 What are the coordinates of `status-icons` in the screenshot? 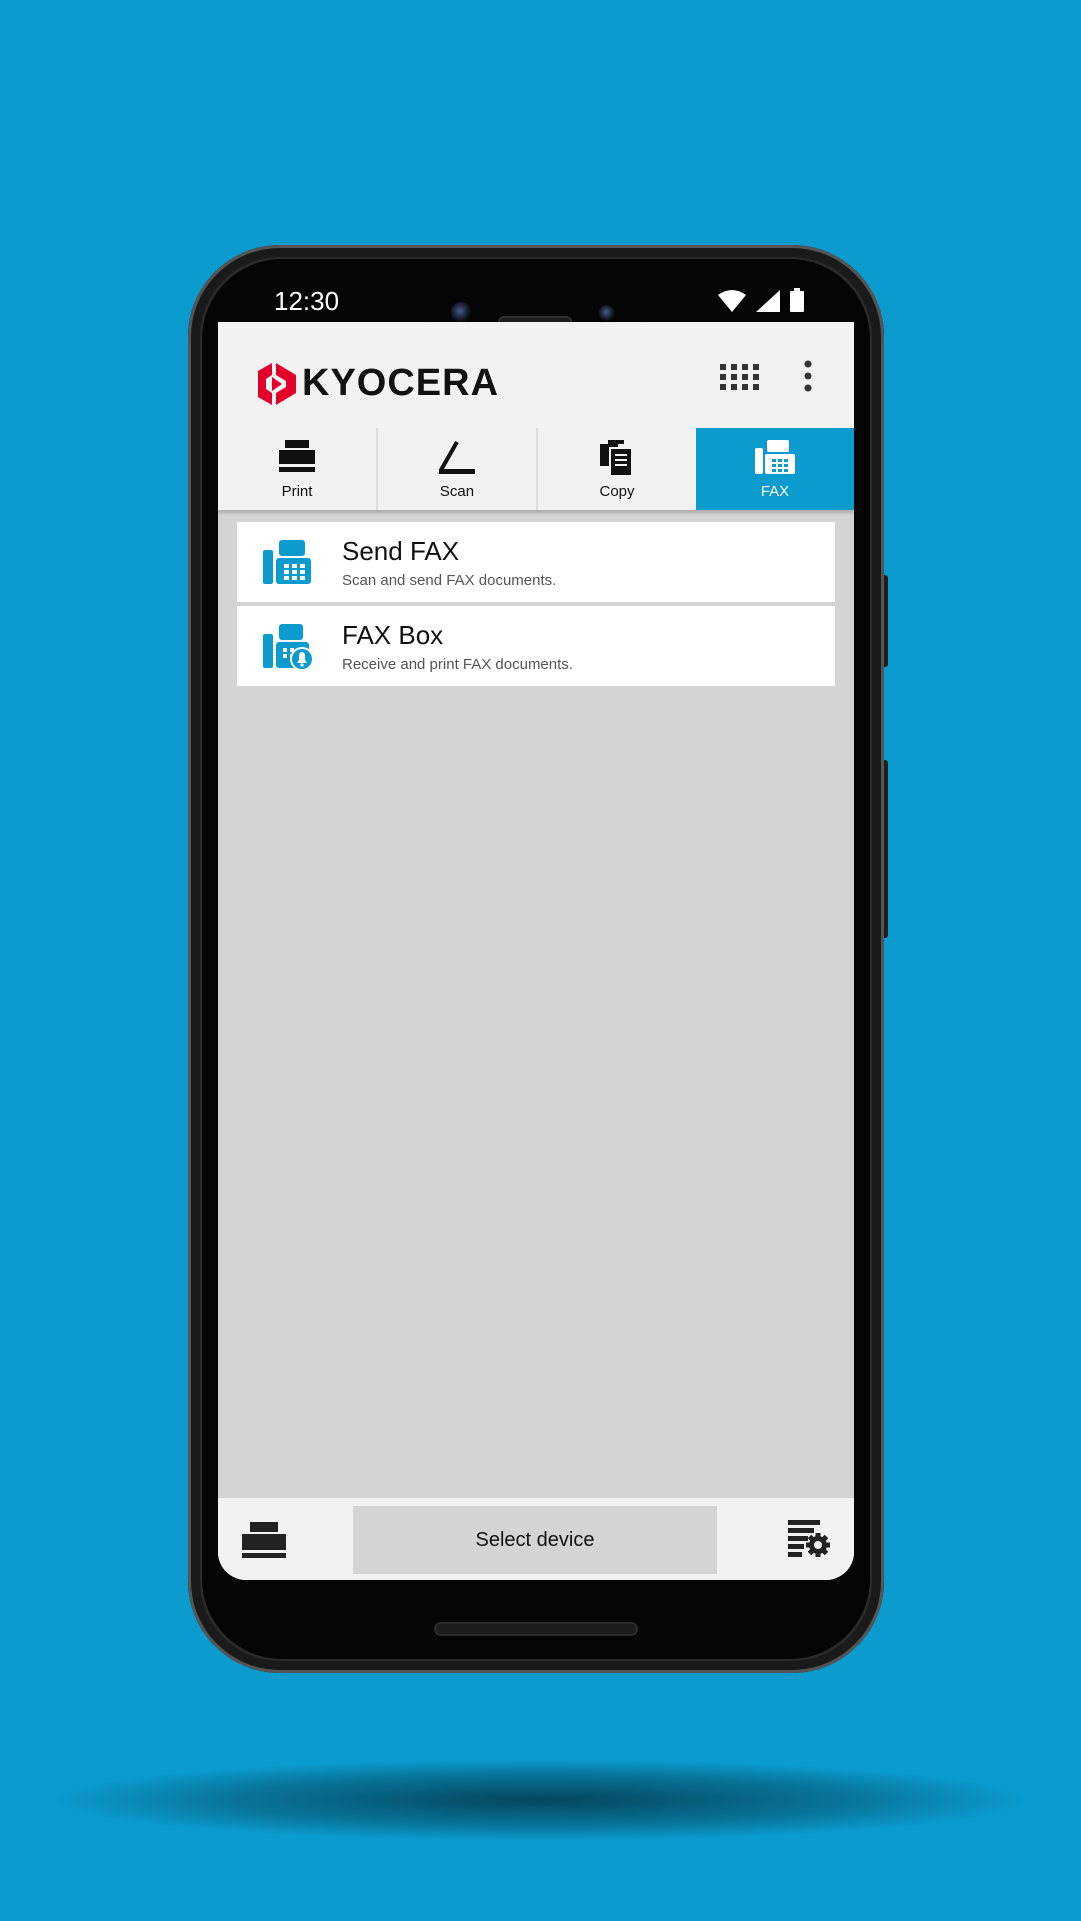 It's located at (761, 300).